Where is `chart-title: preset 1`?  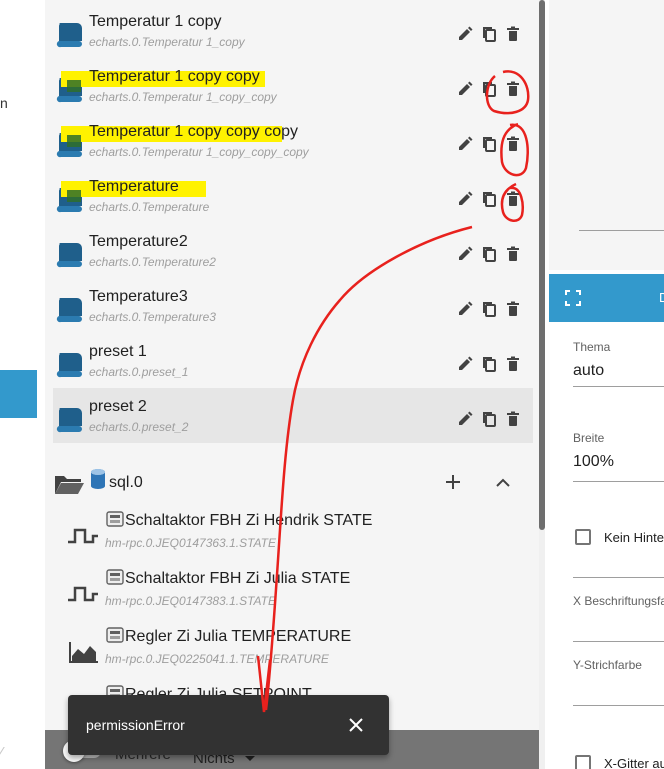
chart-title: preset 1 is located at coordinates (118, 351).